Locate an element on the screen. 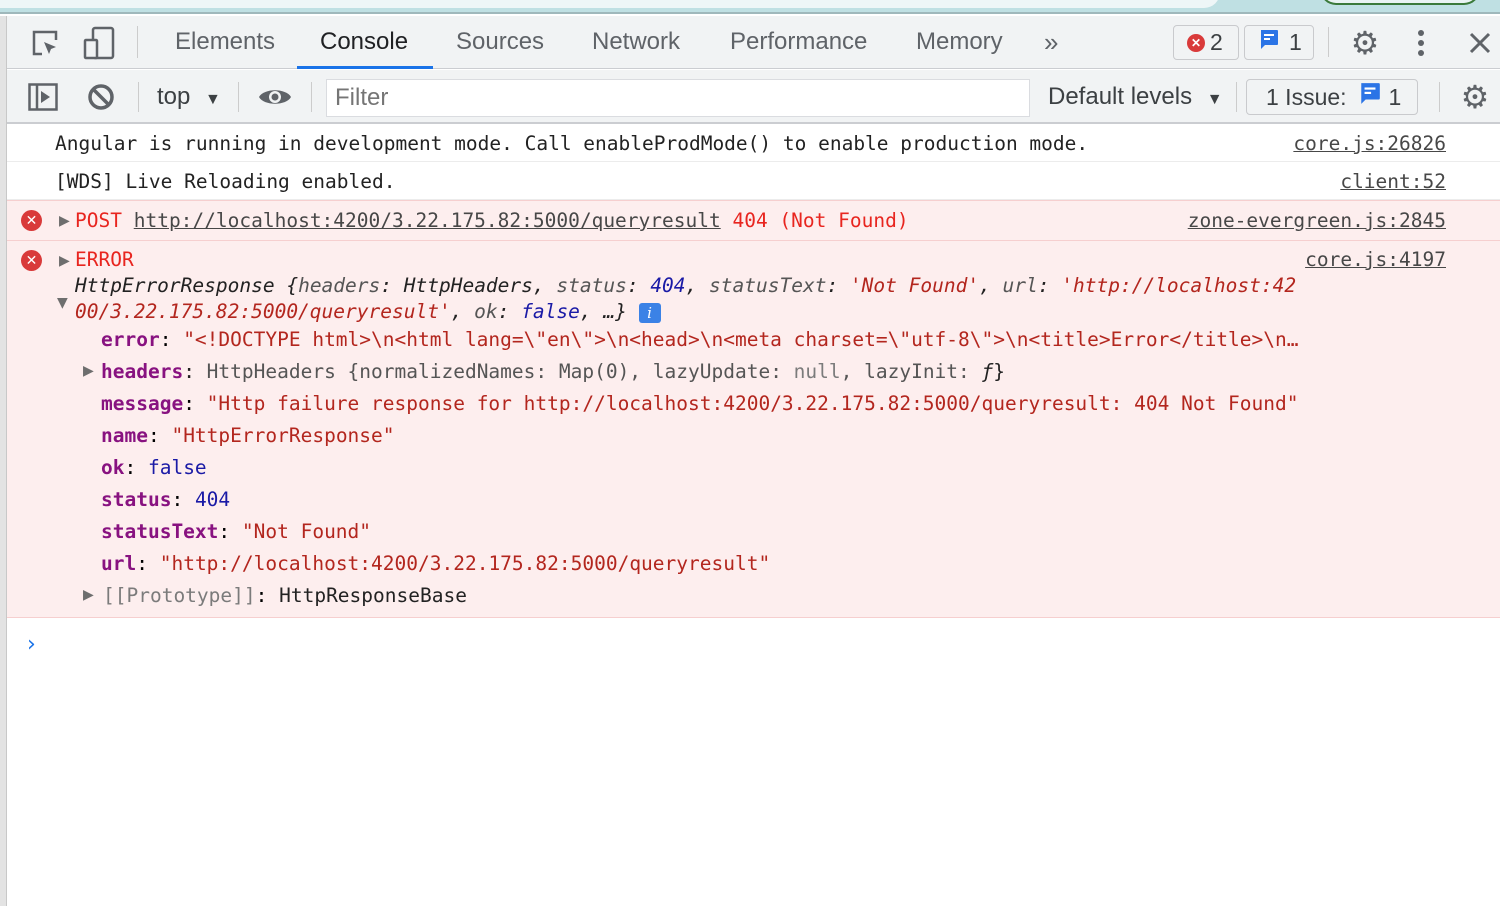 This screenshot has width=1500, height=906. error-count: 2 is located at coordinates (1216, 42).